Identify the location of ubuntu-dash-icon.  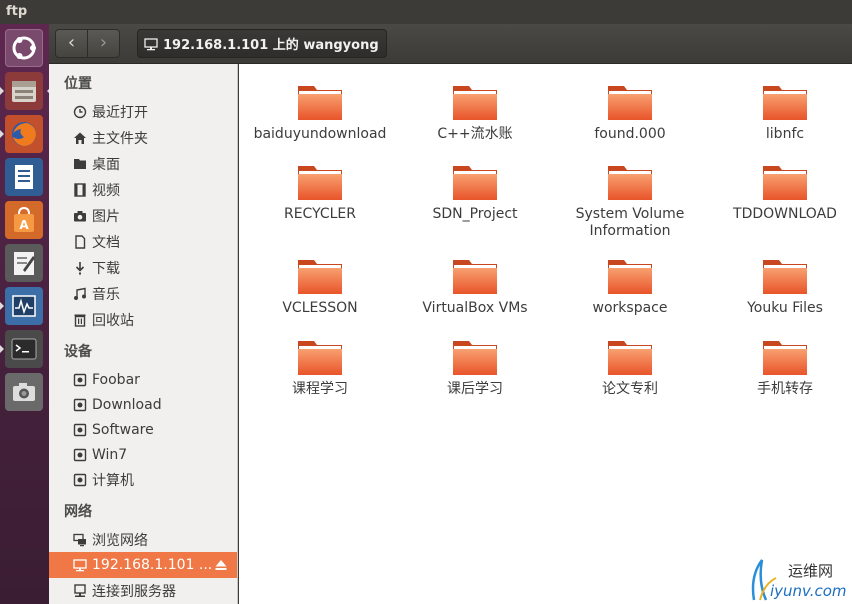
(24, 48).